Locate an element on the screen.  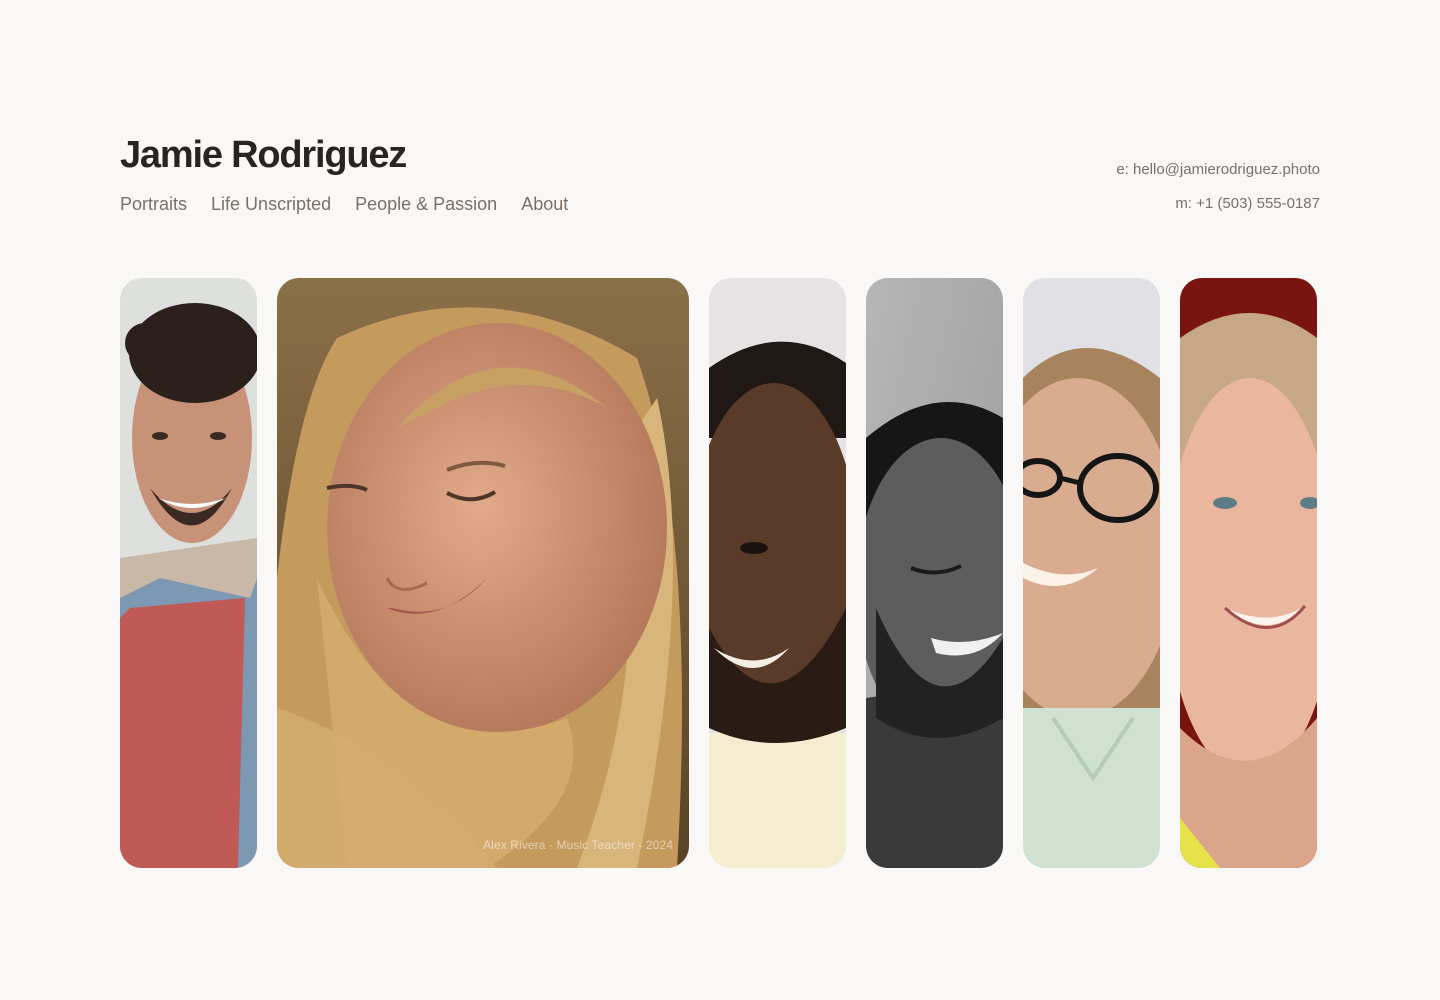
nav-link-portraits: Portraits is located at coordinates (153, 204).